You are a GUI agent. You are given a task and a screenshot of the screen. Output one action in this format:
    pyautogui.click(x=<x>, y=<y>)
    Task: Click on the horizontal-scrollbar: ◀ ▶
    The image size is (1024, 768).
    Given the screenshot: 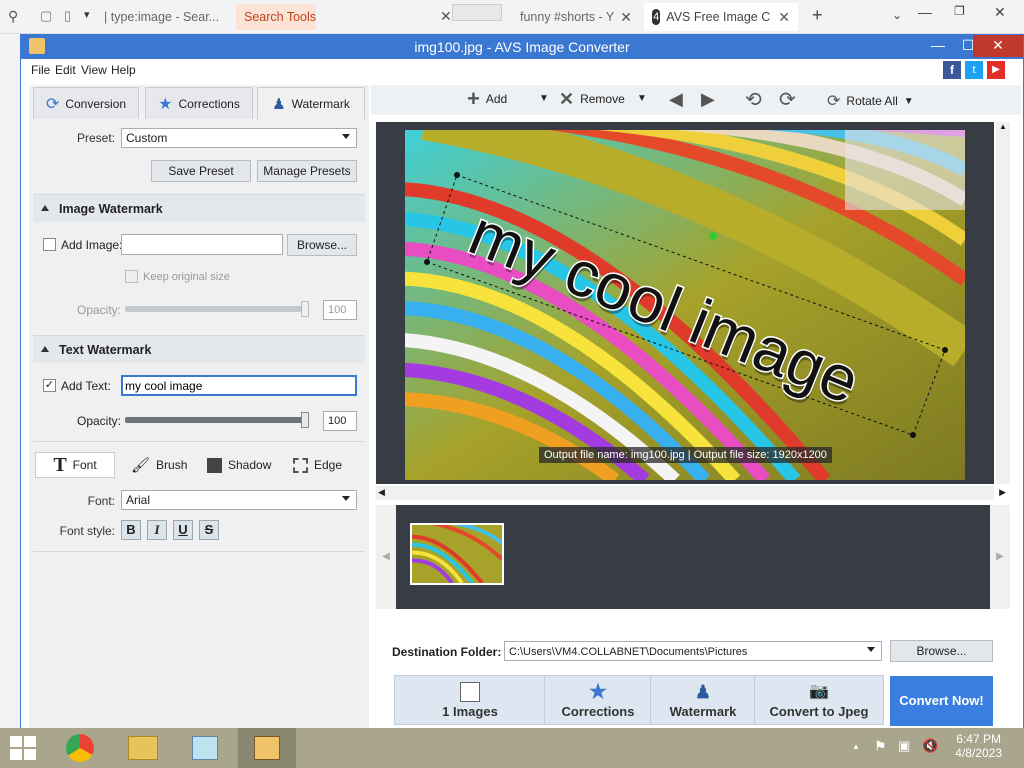 What is the action you would take?
    pyautogui.click(x=691, y=493)
    